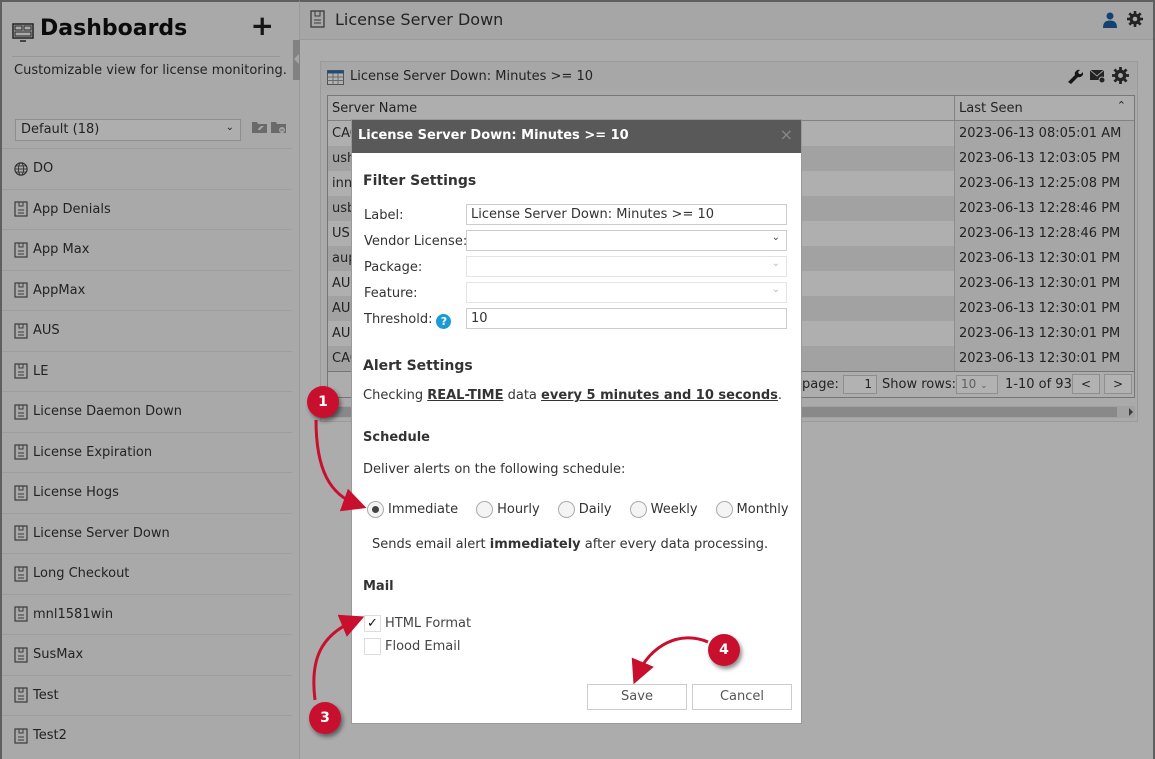 This screenshot has width=1155, height=759. What do you see at coordinates (395, 395) in the screenshot?
I see `checking-prefix: Checking` at bounding box center [395, 395].